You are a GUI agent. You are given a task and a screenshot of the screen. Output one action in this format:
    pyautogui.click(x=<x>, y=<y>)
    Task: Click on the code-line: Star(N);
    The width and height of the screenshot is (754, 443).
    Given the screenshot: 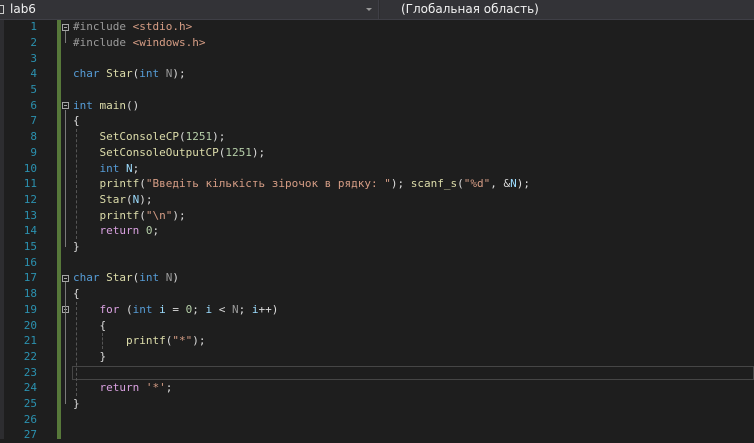 What is the action you would take?
    pyautogui.click(x=113, y=200)
    